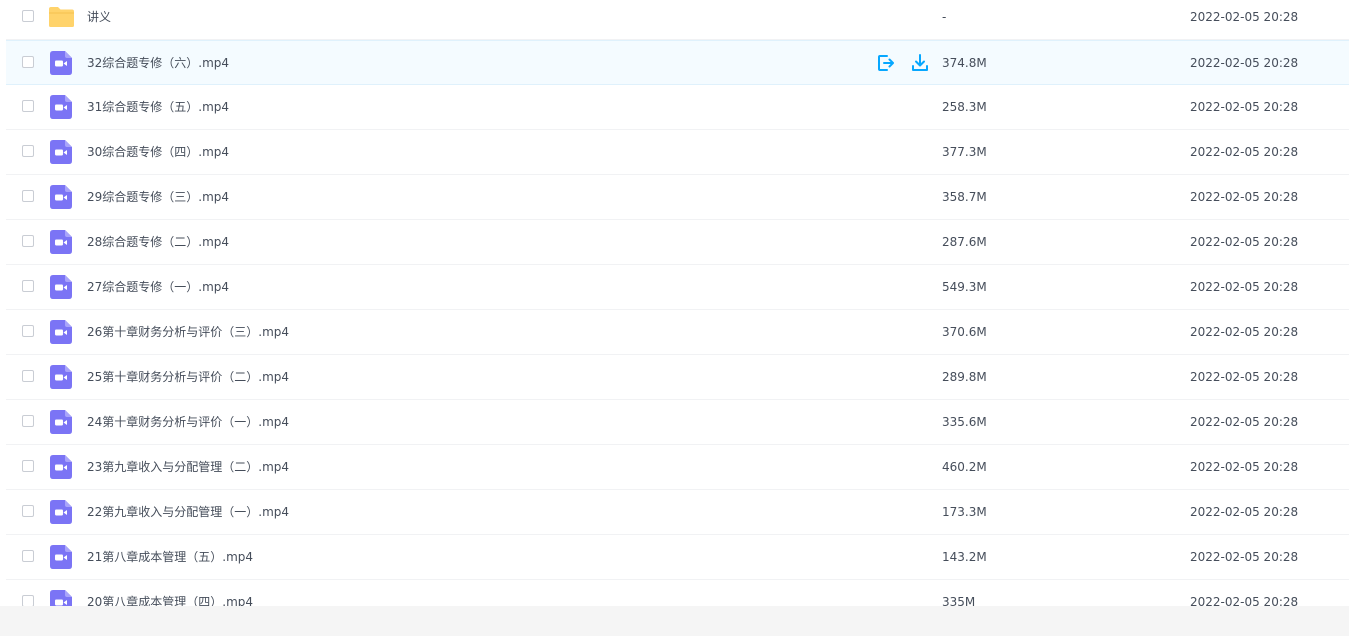 The image size is (1349, 636). Describe the element at coordinates (964, 467) in the screenshot. I see `file-size: 460.2M` at that location.